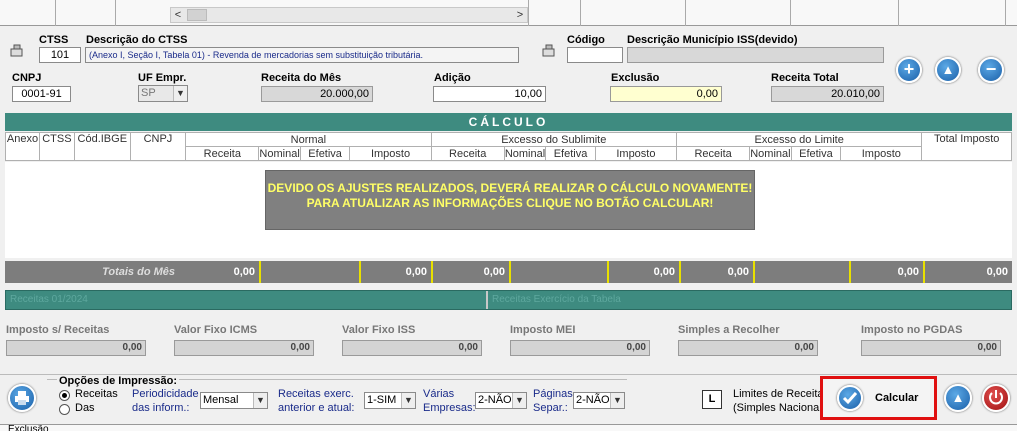 The image size is (1017, 431). Describe the element at coordinates (148, 93) in the screenshot. I see `uf-value: SP` at that location.